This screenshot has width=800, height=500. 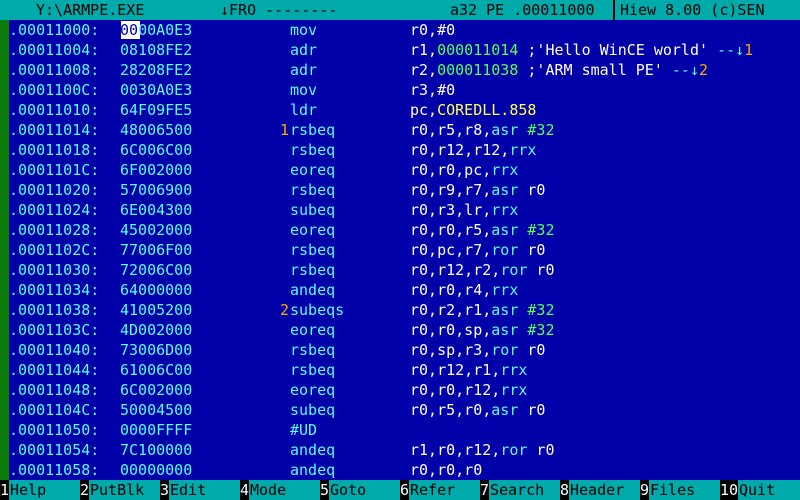 I want to click on row-operands: r1,000011014 ;'Hello WinCE world' --↓1, so click(x=581, y=50).